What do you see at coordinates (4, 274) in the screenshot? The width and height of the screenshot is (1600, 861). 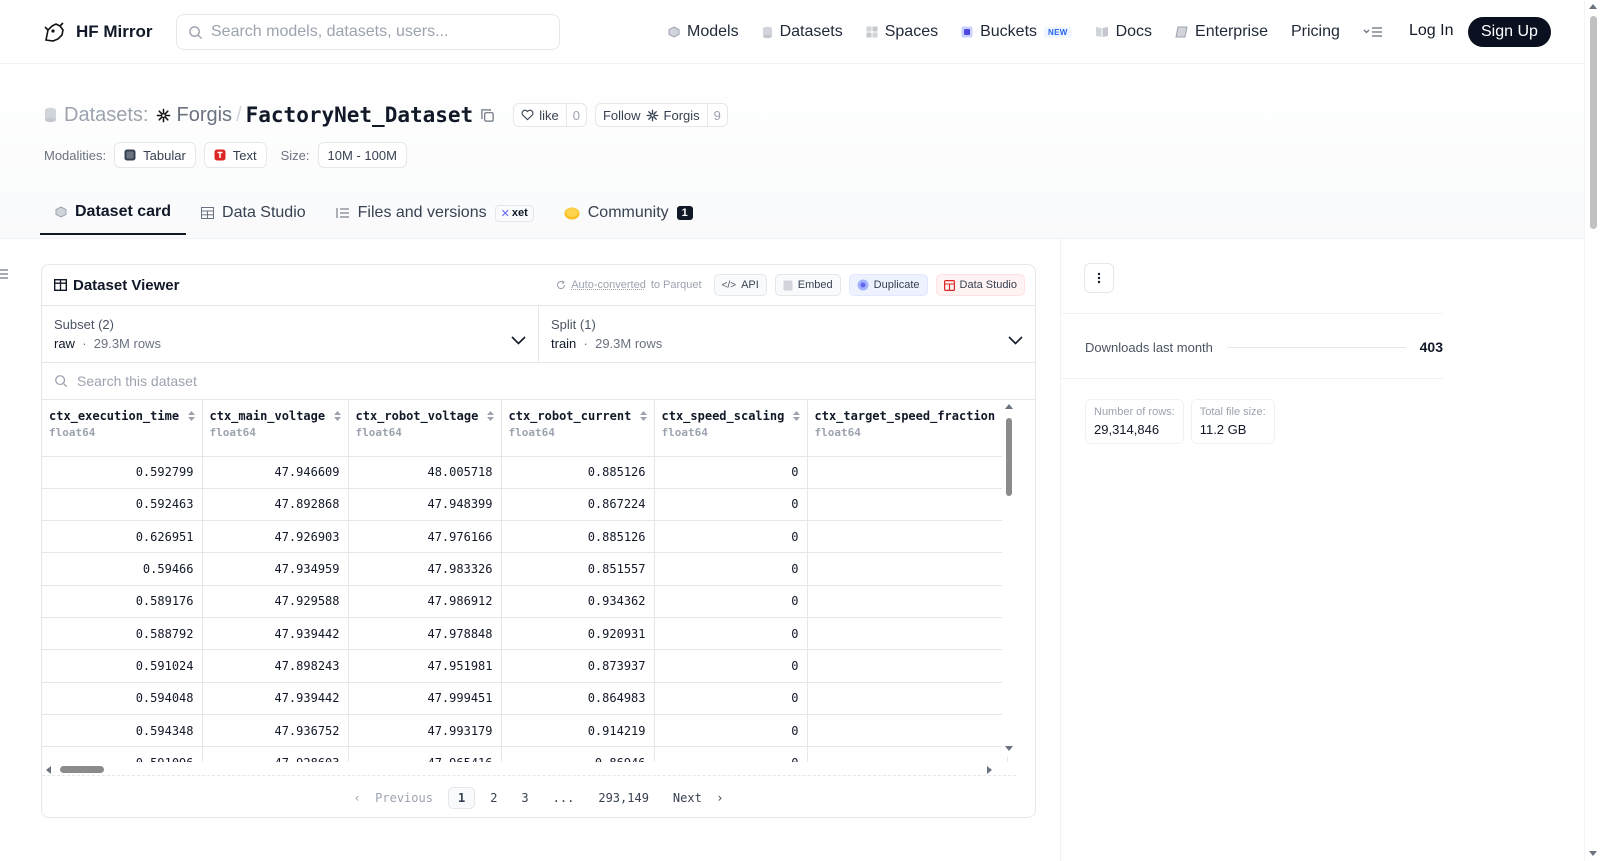 I see `collapse-sidebar-icon` at bounding box center [4, 274].